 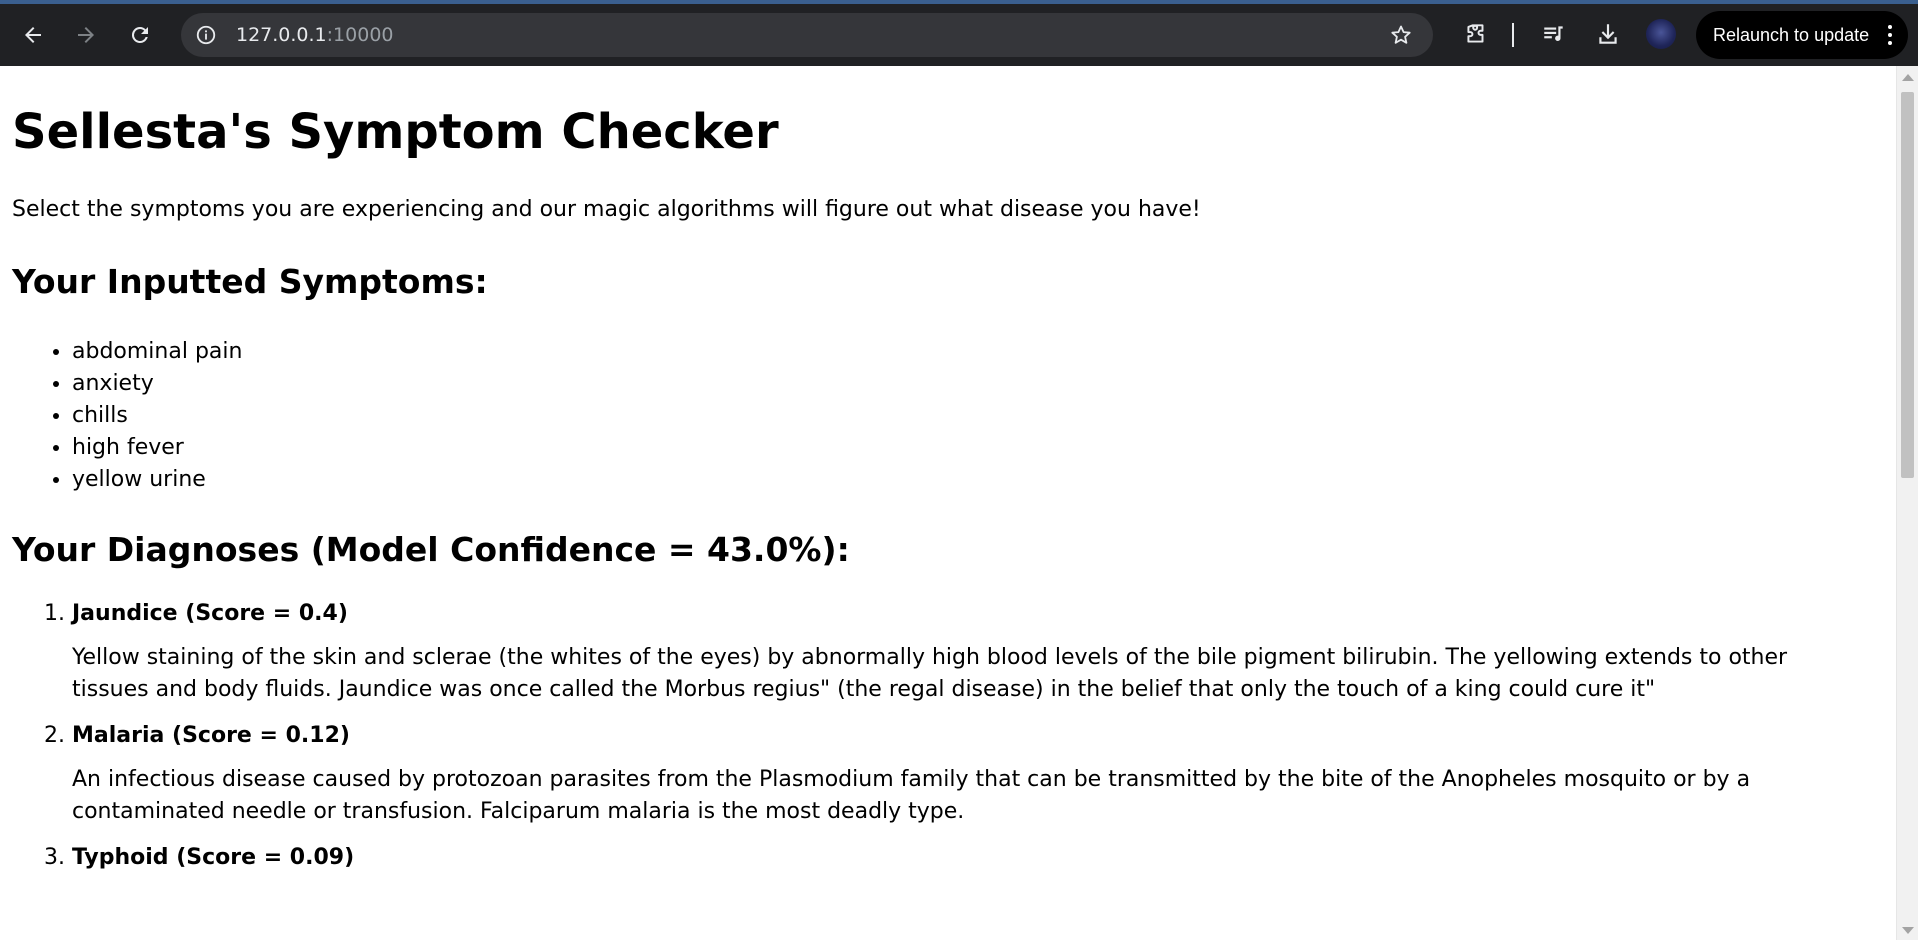 I want to click on reload-button, so click(x=140, y=35).